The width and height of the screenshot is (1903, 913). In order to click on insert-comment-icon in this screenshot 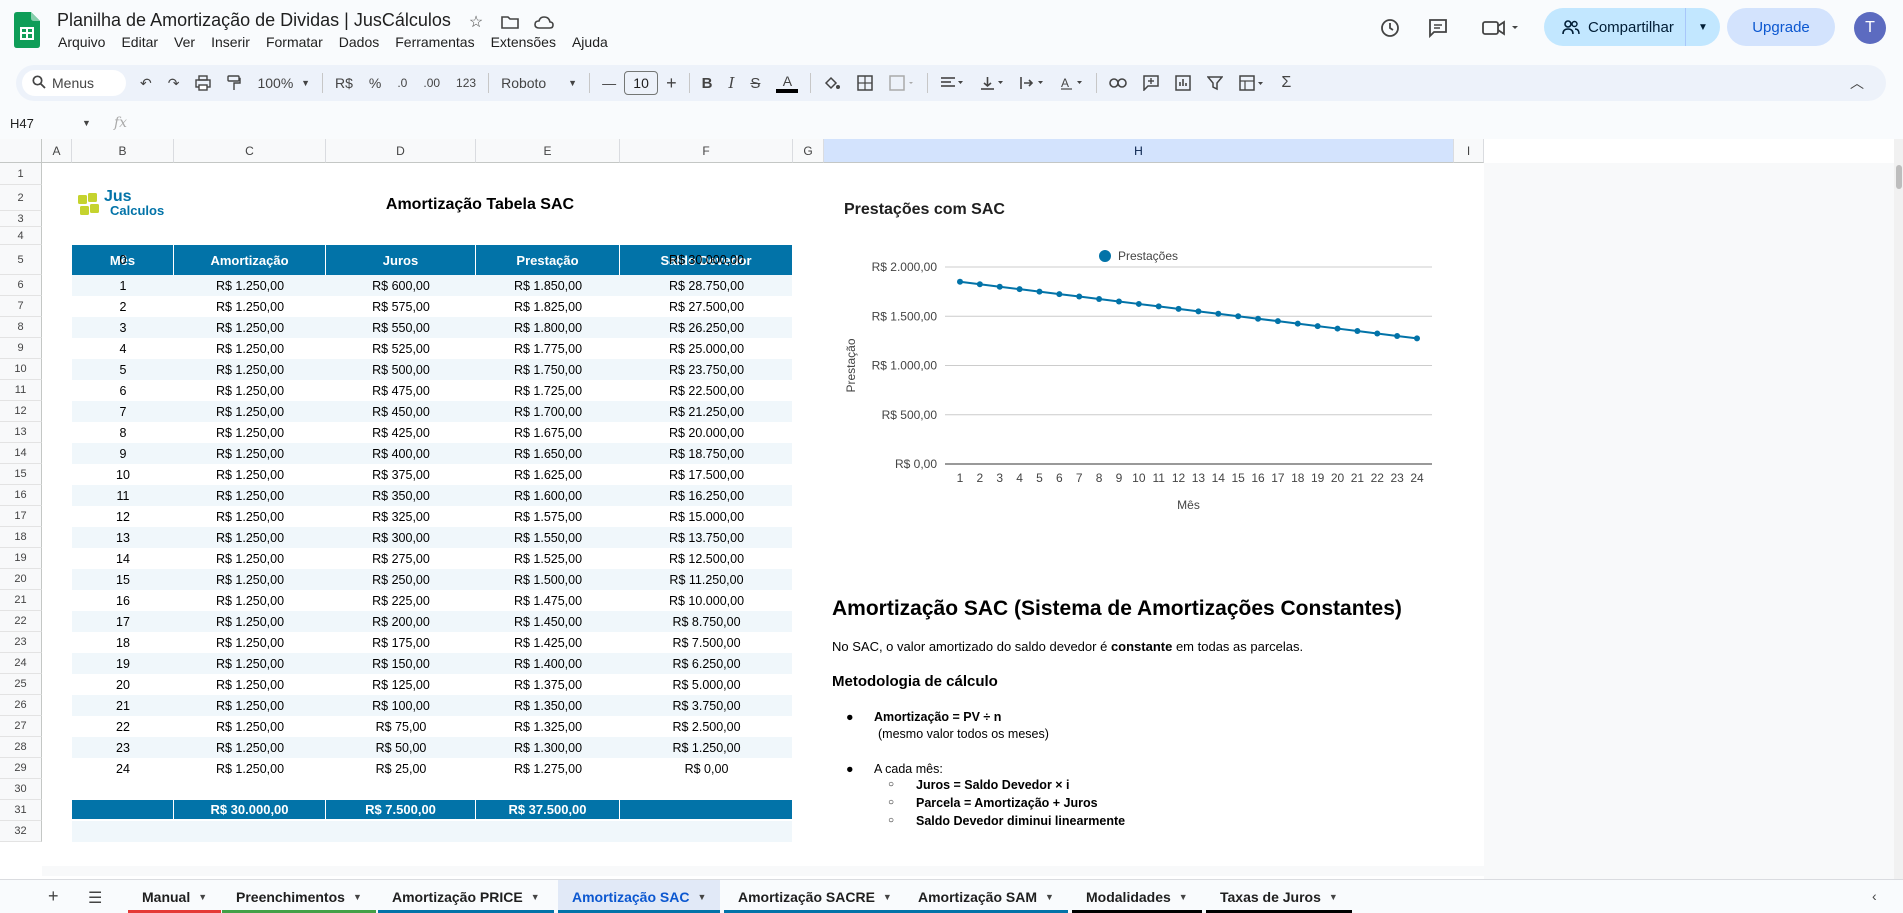, I will do `click(1151, 83)`.